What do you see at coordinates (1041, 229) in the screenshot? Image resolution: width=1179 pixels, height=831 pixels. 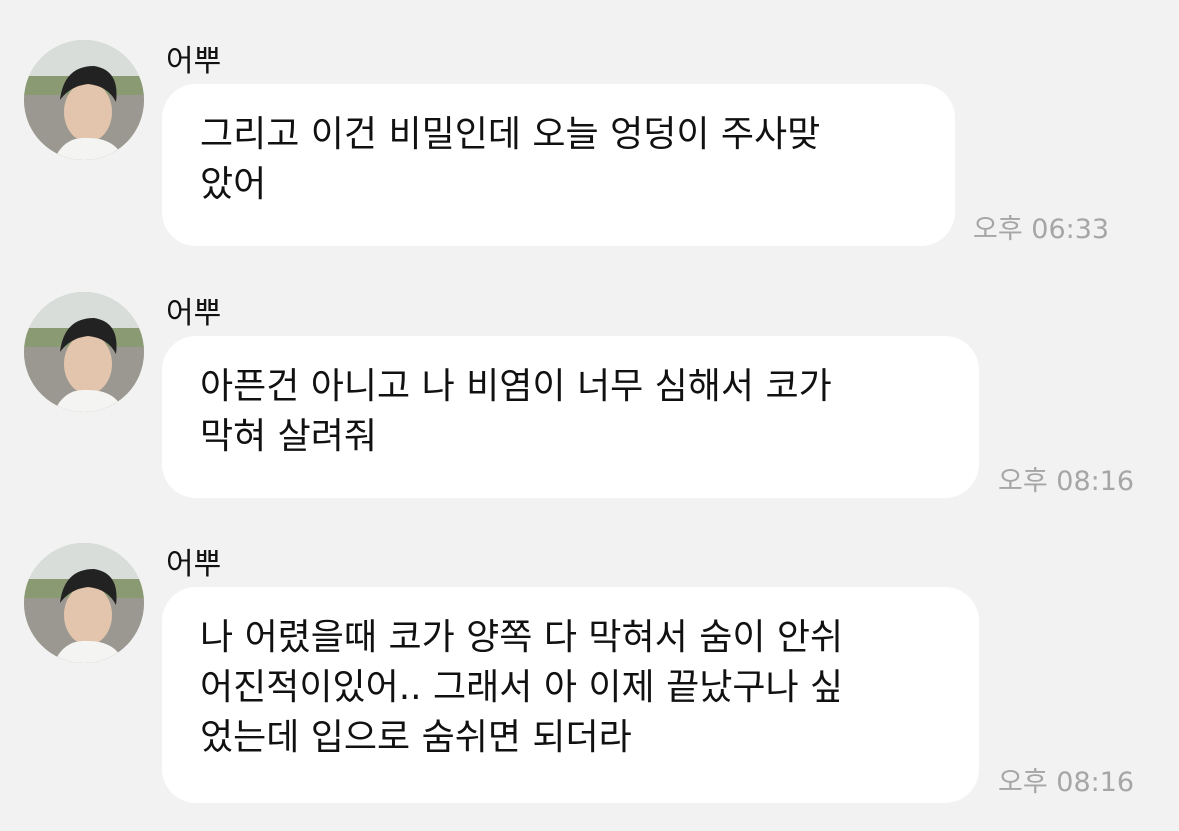 I see `timestamp: 오후 06:33` at bounding box center [1041, 229].